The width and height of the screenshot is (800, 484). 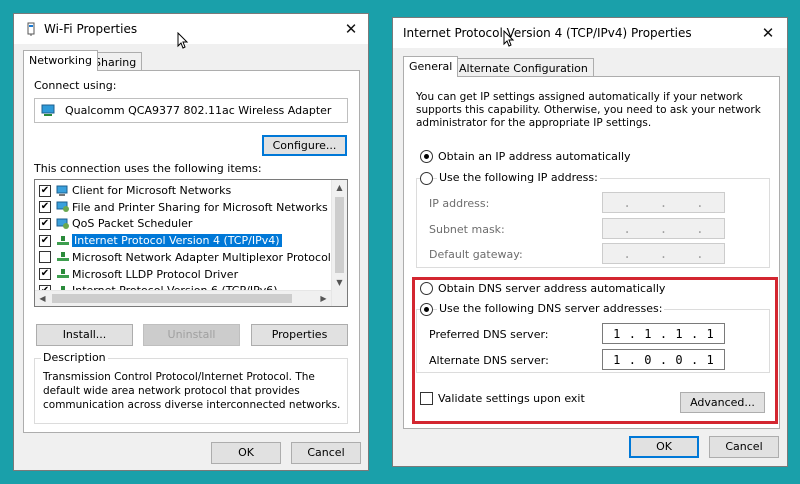 What do you see at coordinates (64, 191) in the screenshot?
I see `network-client-icon` at bounding box center [64, 191].